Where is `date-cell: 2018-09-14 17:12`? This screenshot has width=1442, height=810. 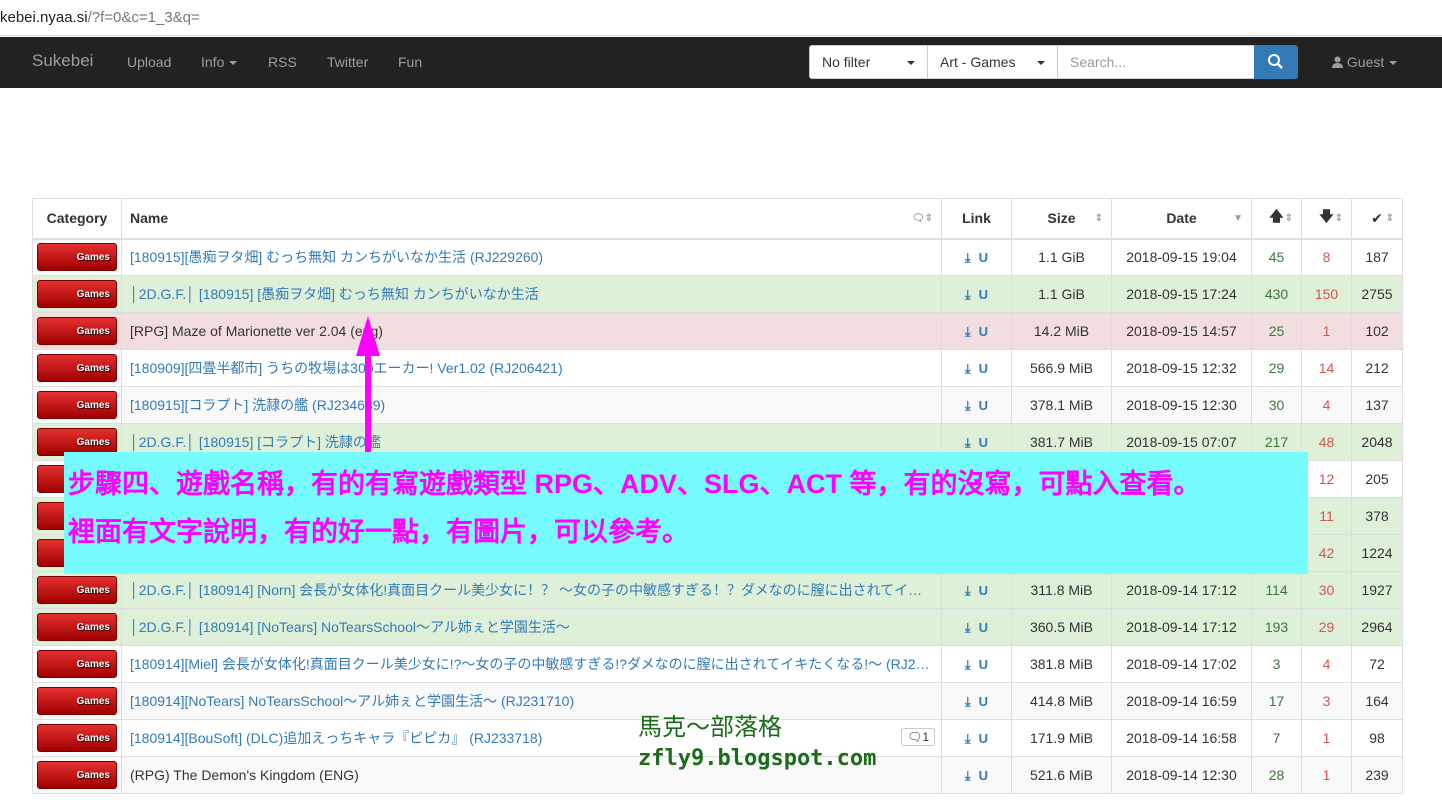
date-cell: 2018-09-14 17:12 is located at coordinates (1181, 627).